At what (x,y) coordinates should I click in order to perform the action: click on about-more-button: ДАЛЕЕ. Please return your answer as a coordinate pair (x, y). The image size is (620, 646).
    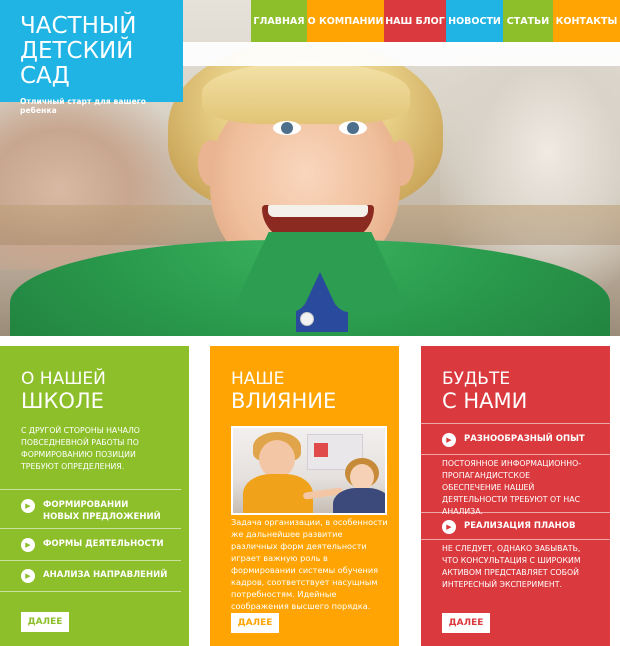
    Looking at the image, I should click on (45, 622).